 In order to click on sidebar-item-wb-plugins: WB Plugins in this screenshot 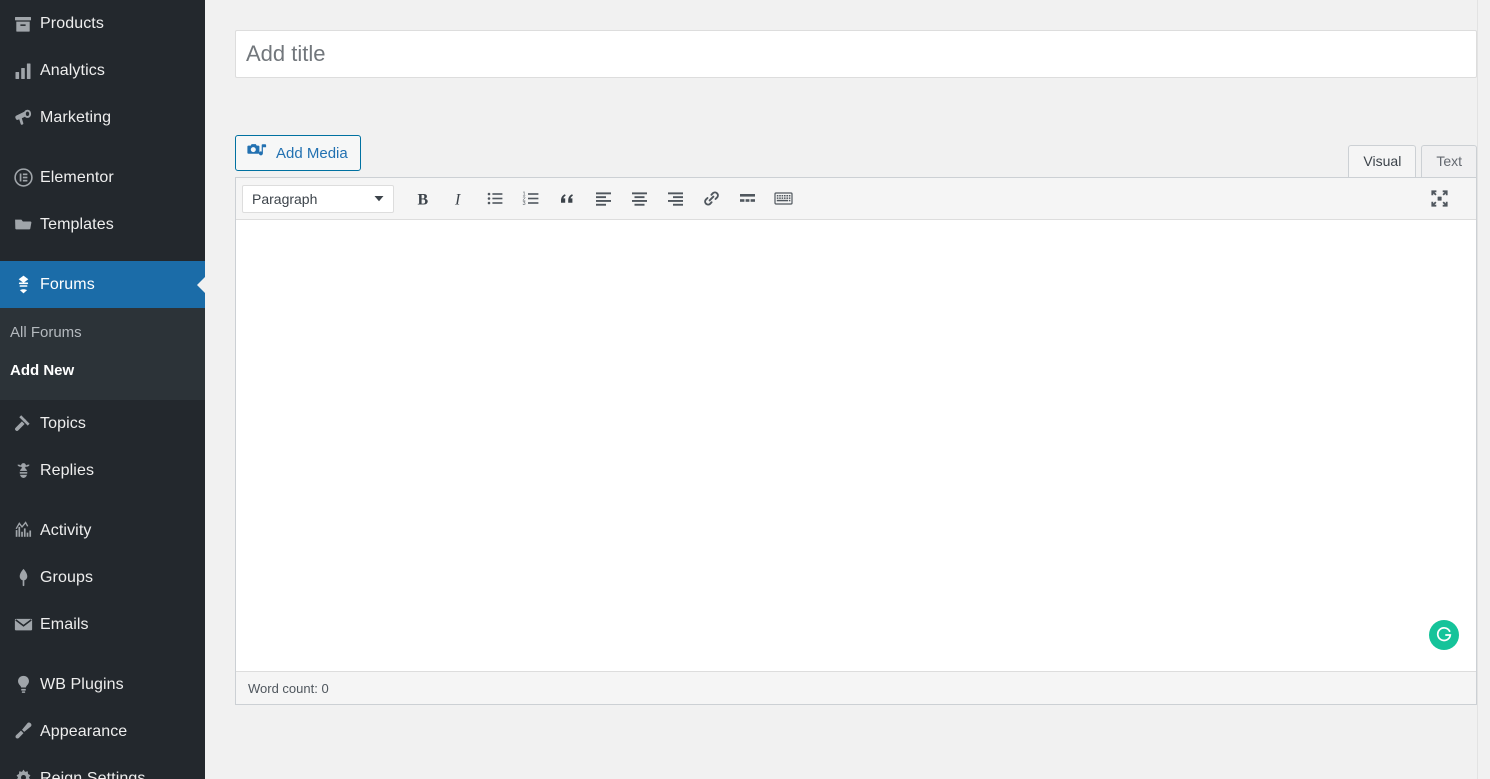, I will do `click(102, 684)`.